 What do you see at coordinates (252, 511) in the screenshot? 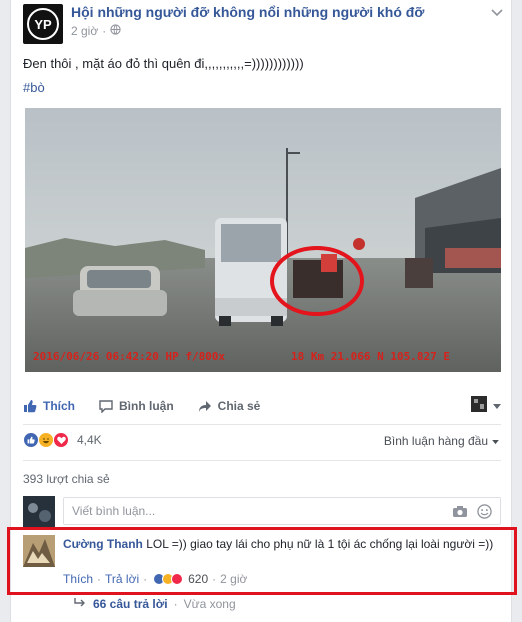
I see `comment-input` at bounding box center [252, 511].